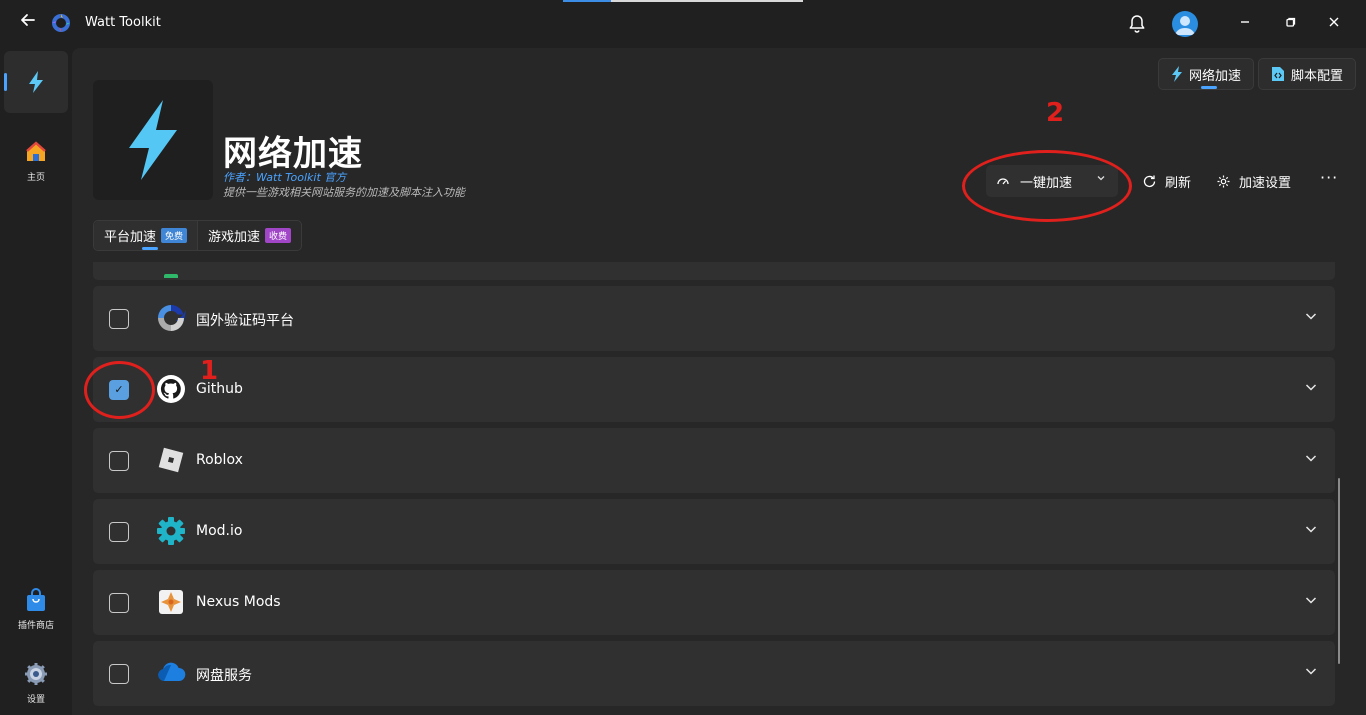 This screenshot has height=715, width=1366. What do you see at coordinates (174, 235) in the screenshot?
I see `free-badge: 免费` at bounding box center [174, 235].